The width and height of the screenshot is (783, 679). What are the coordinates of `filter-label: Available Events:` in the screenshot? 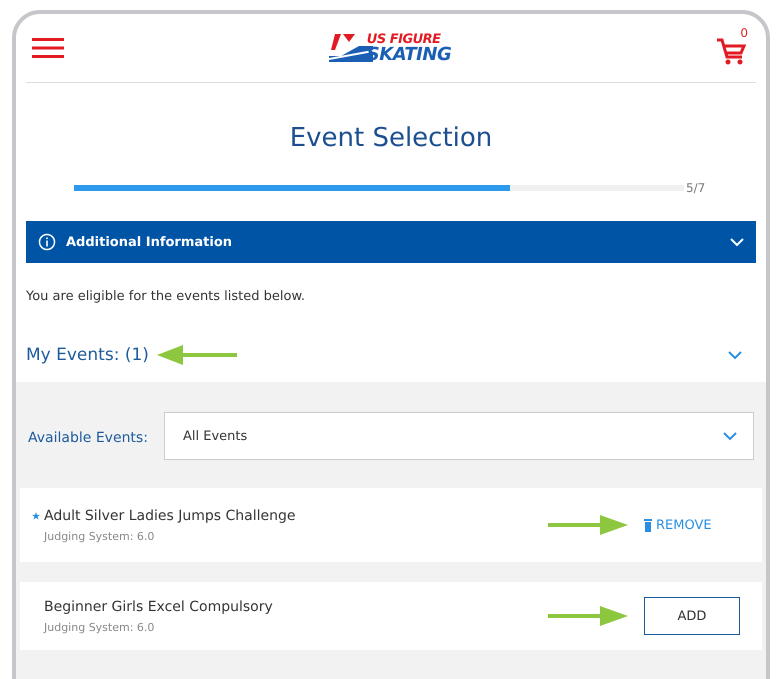 It's located at (88, 438).